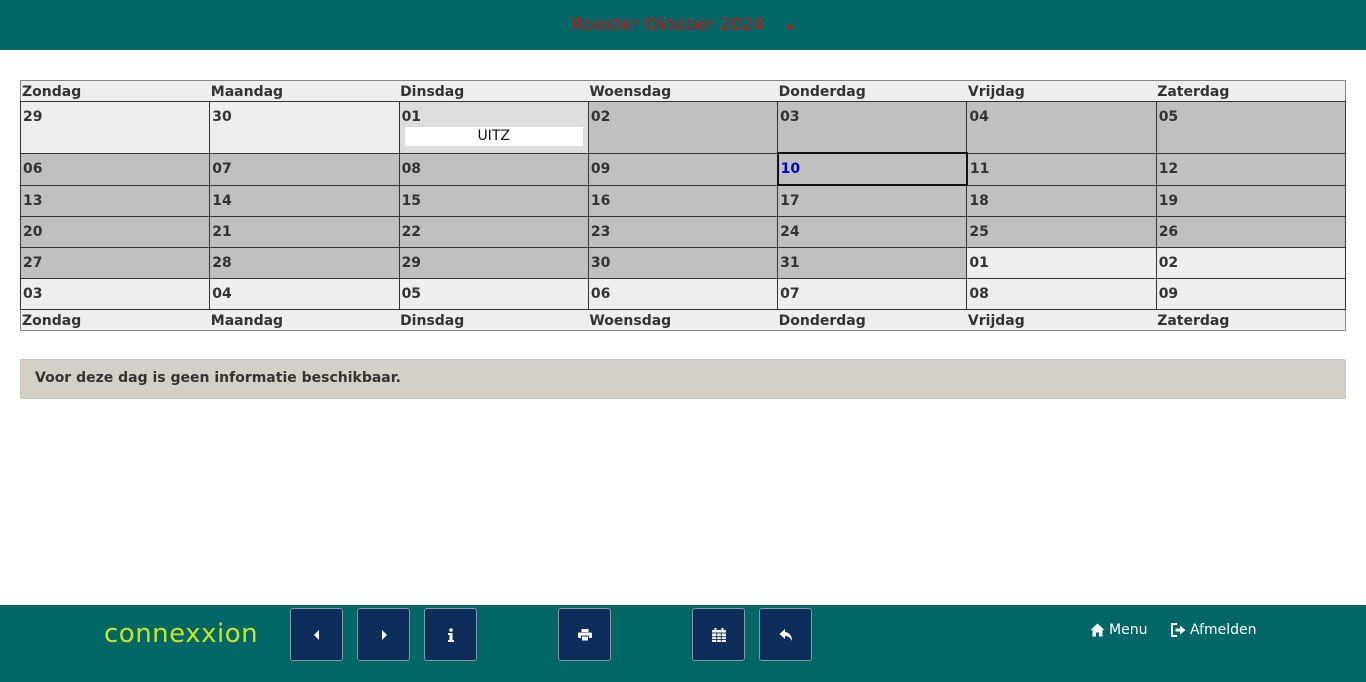 Image resolution: width=1366 pixels, height=682 pixels. What do you see at coordinates (1178, 630) in the screenshot?
I see `sign-out-icon` at bounding box center [1178, 630].